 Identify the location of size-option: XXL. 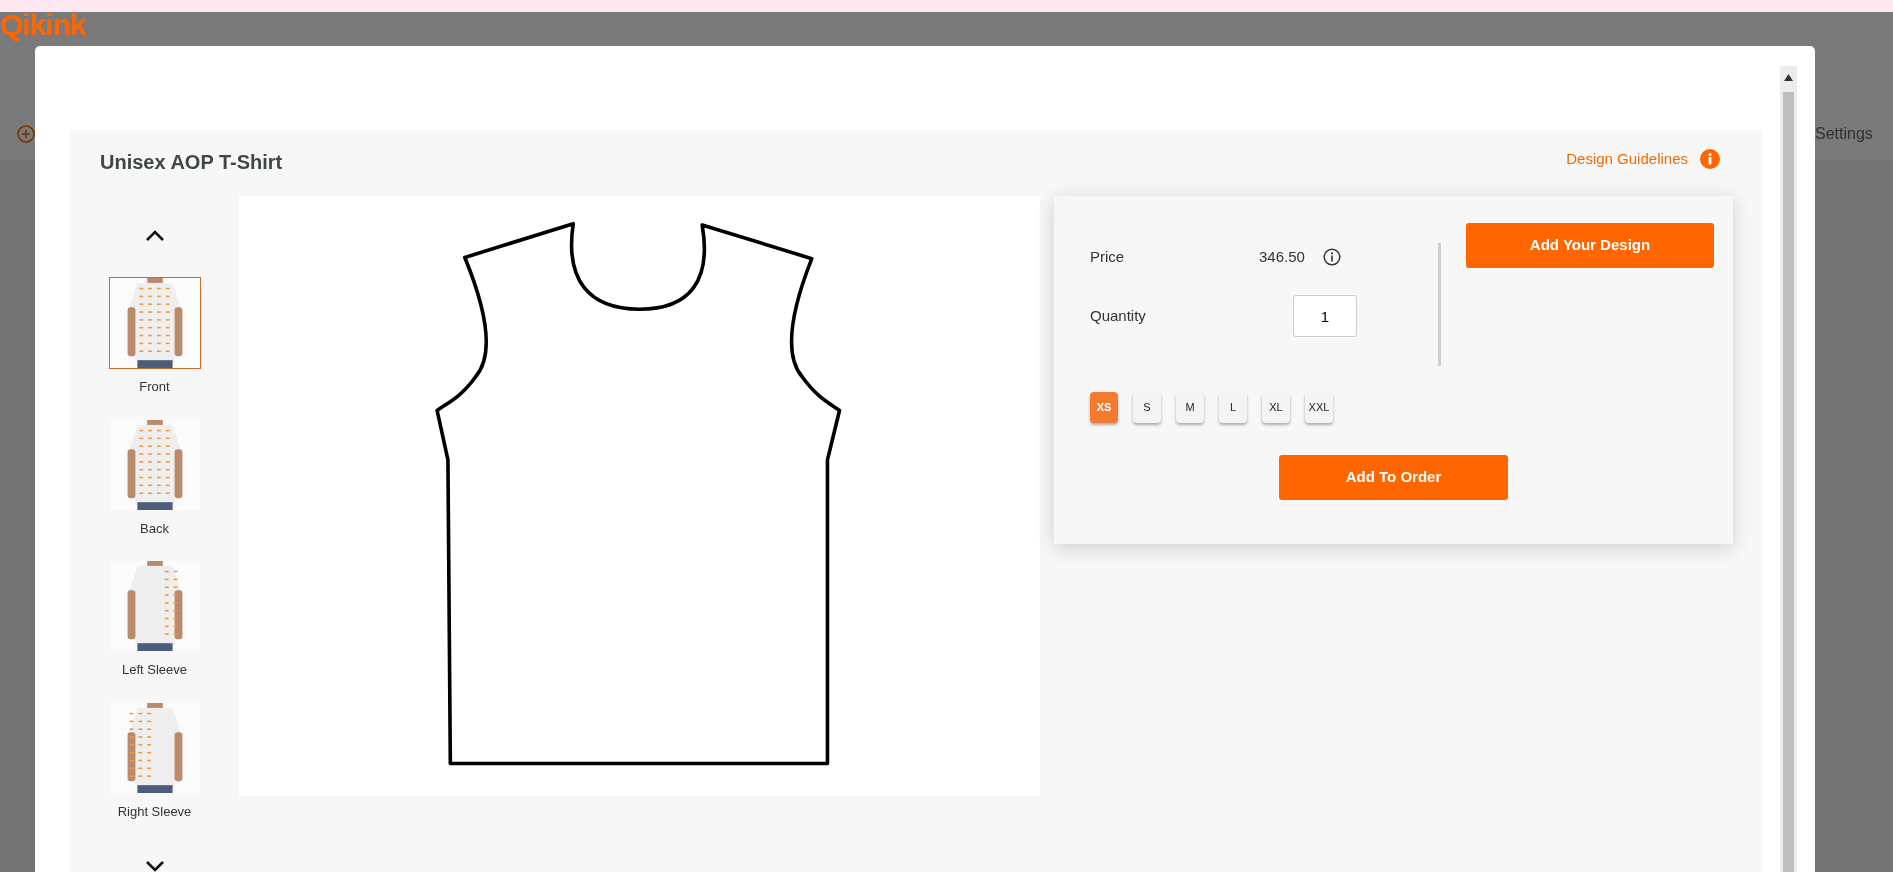
(1319, 407).